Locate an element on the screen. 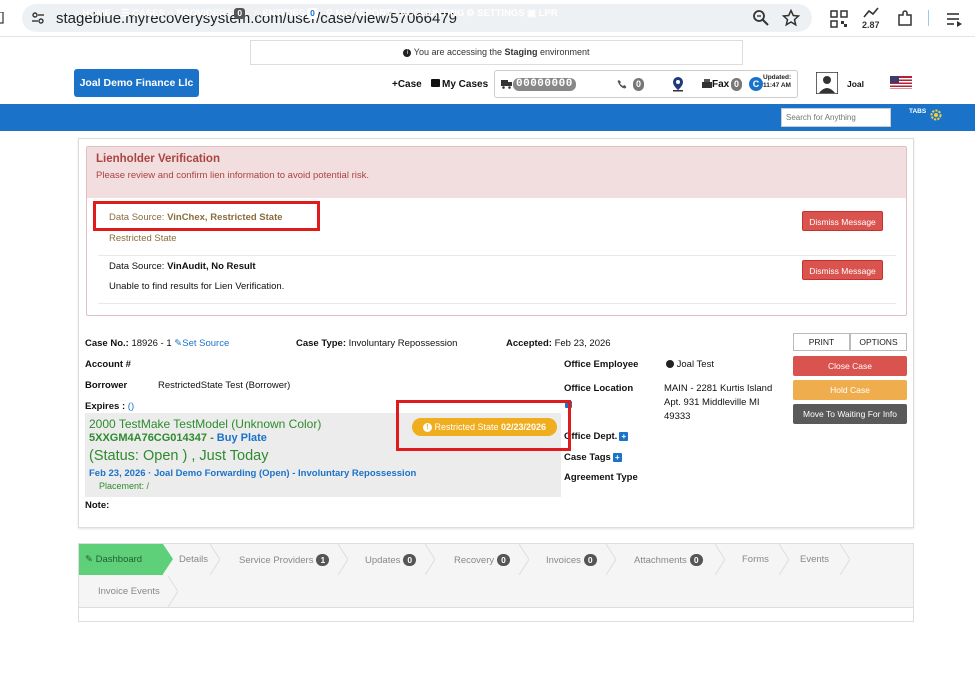  nav-lpr: ▣ LPR is located at coordinates (542, 13).